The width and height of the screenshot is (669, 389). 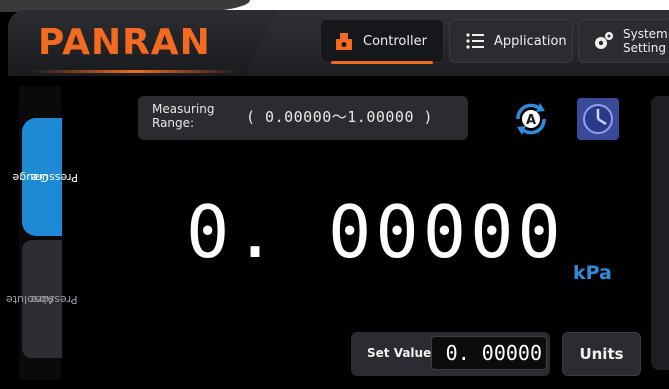 I want to click on set-value-panel: Set Value 0. 00000, so click(x=450, y=354).